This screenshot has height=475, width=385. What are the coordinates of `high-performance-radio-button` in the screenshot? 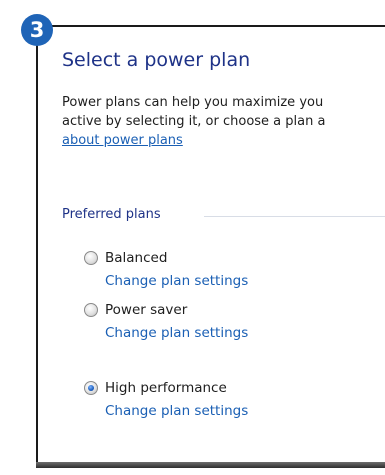 It's located at (91, 388).